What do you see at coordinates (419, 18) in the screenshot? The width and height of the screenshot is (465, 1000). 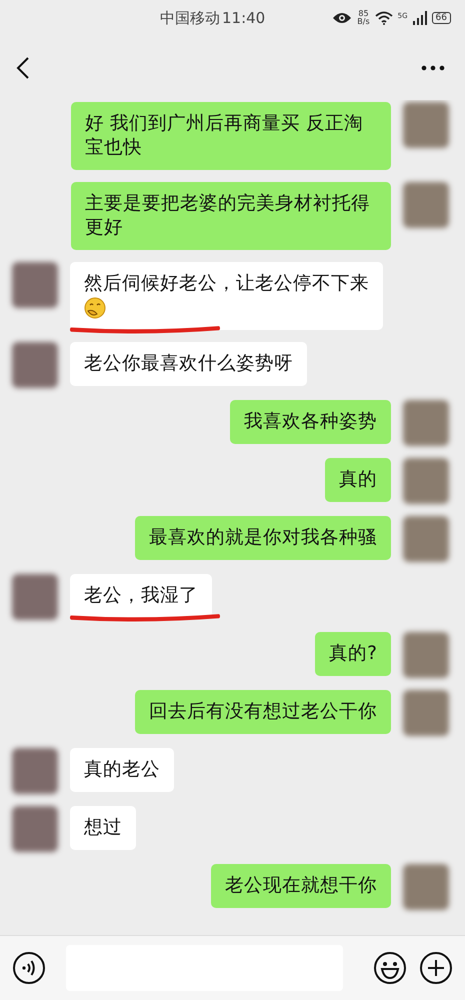 I see `signal-icon` at bounding box center [419, 18].